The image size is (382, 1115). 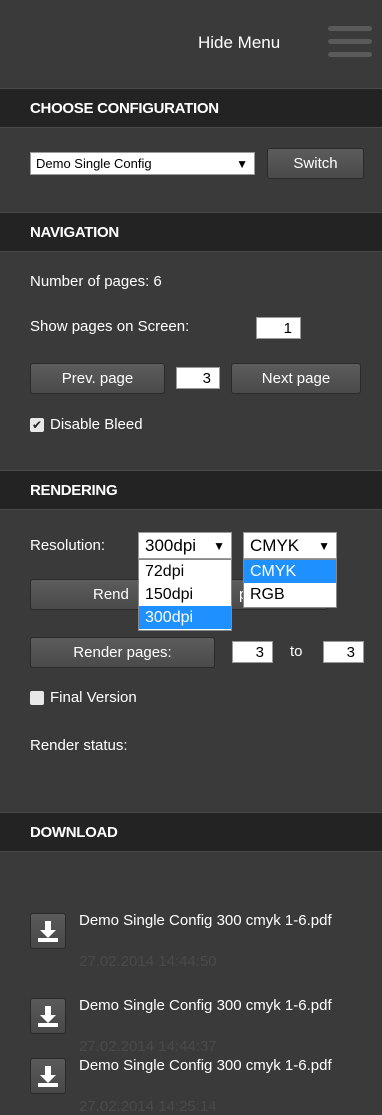 I want to click on download-file-date: 27.02.2014 14:44:37, so click(x=148, y=1046).